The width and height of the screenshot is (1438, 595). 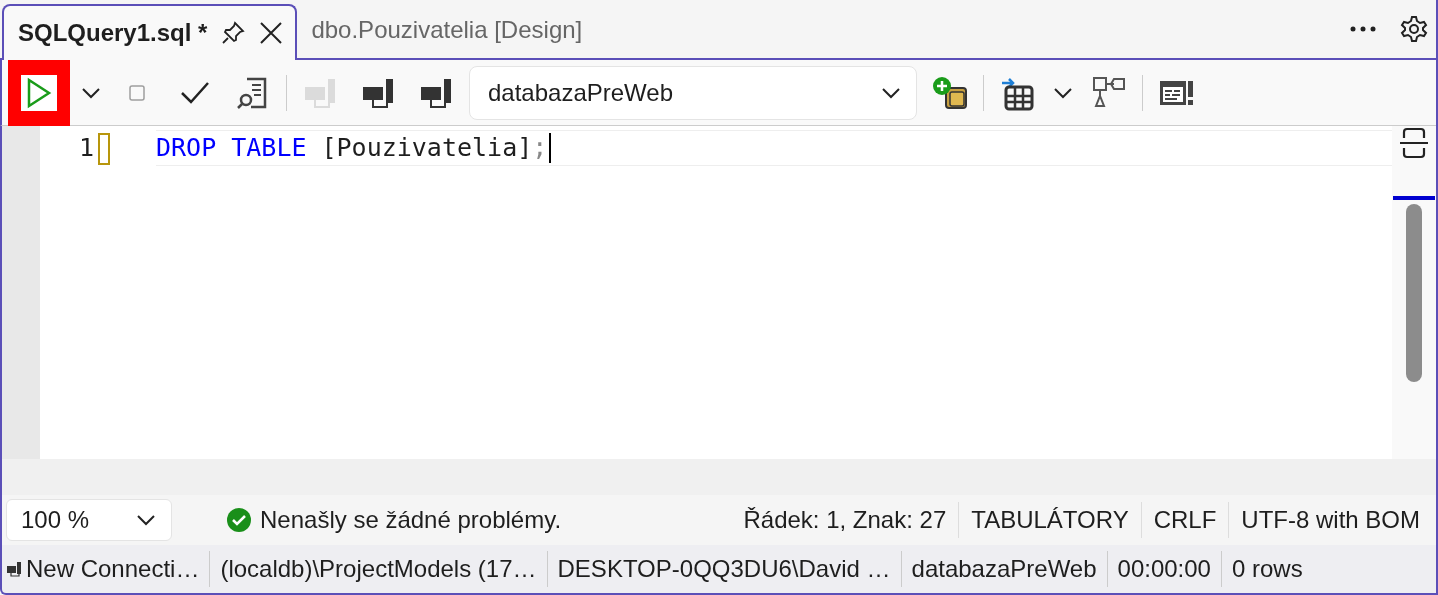 I want to click on scrollbar-thumb, so click(x=1414, y=293).